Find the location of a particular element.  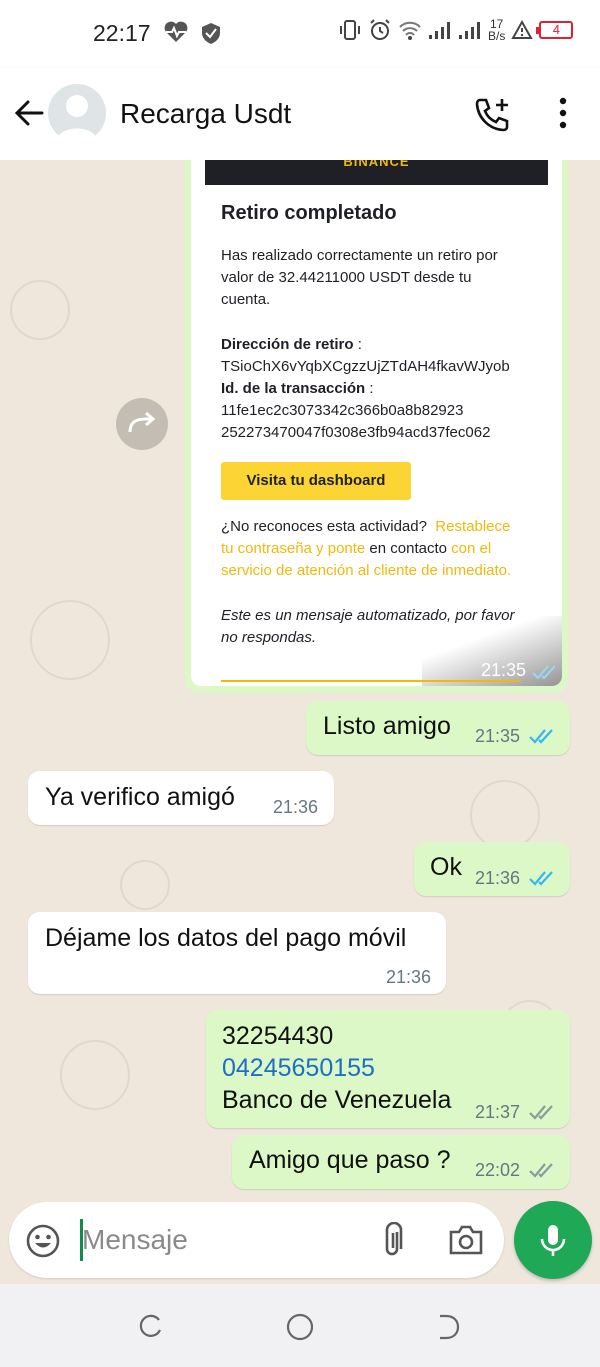

message-text: Amigo que paso ? is located at coordinates (350, 1160).